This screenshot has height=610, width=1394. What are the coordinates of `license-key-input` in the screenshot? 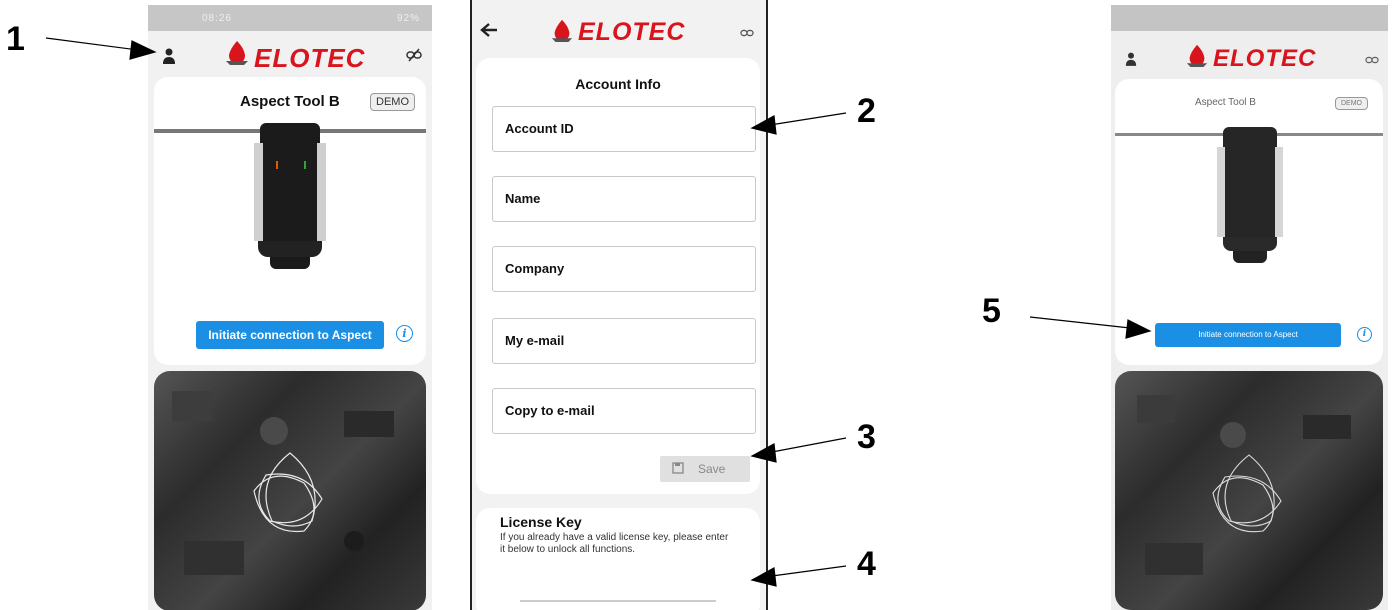 It's located at (618, 605).